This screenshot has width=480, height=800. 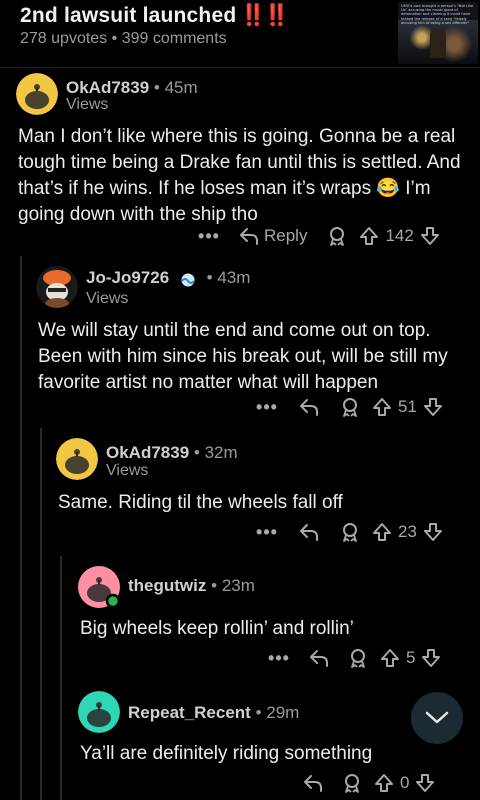 What do you see at coordinates (200, 502) in the screenshot?
I see `comment-body: Same. Riding til the wheels fall off` at bounding box center [200, 502].